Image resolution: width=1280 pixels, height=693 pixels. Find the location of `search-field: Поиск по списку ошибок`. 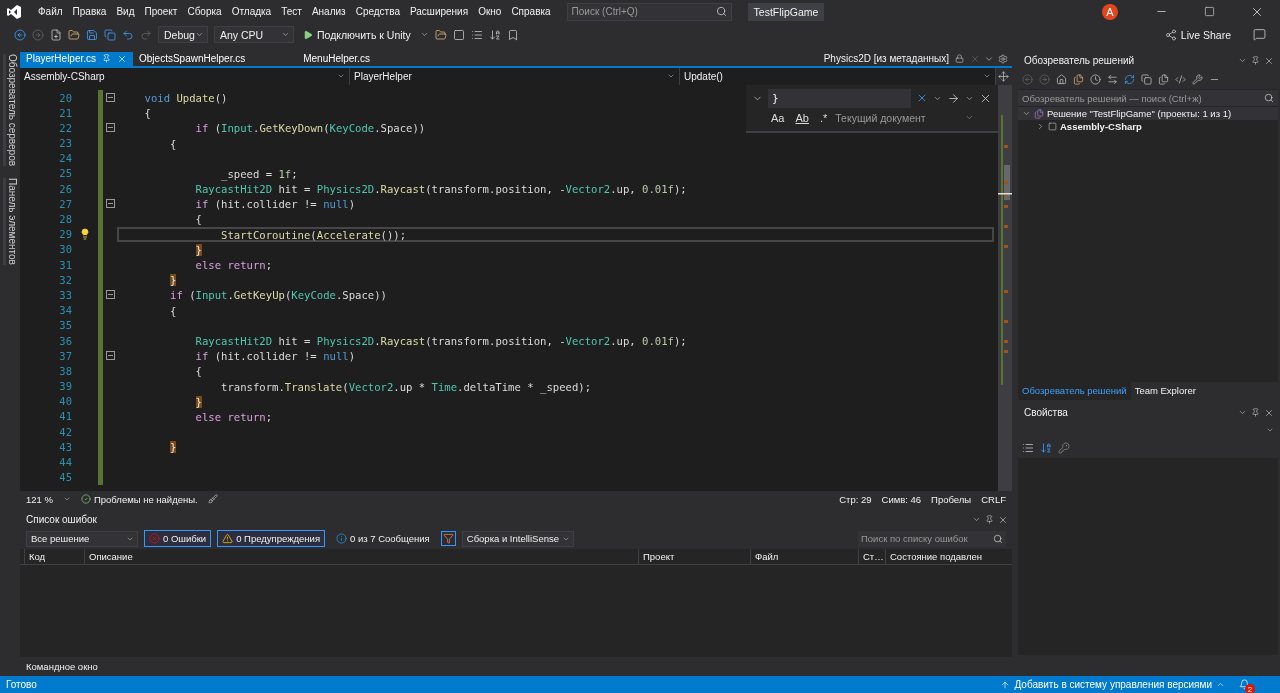

search-field: Поиск по списку ошибок is located at coordinates (932, 538).